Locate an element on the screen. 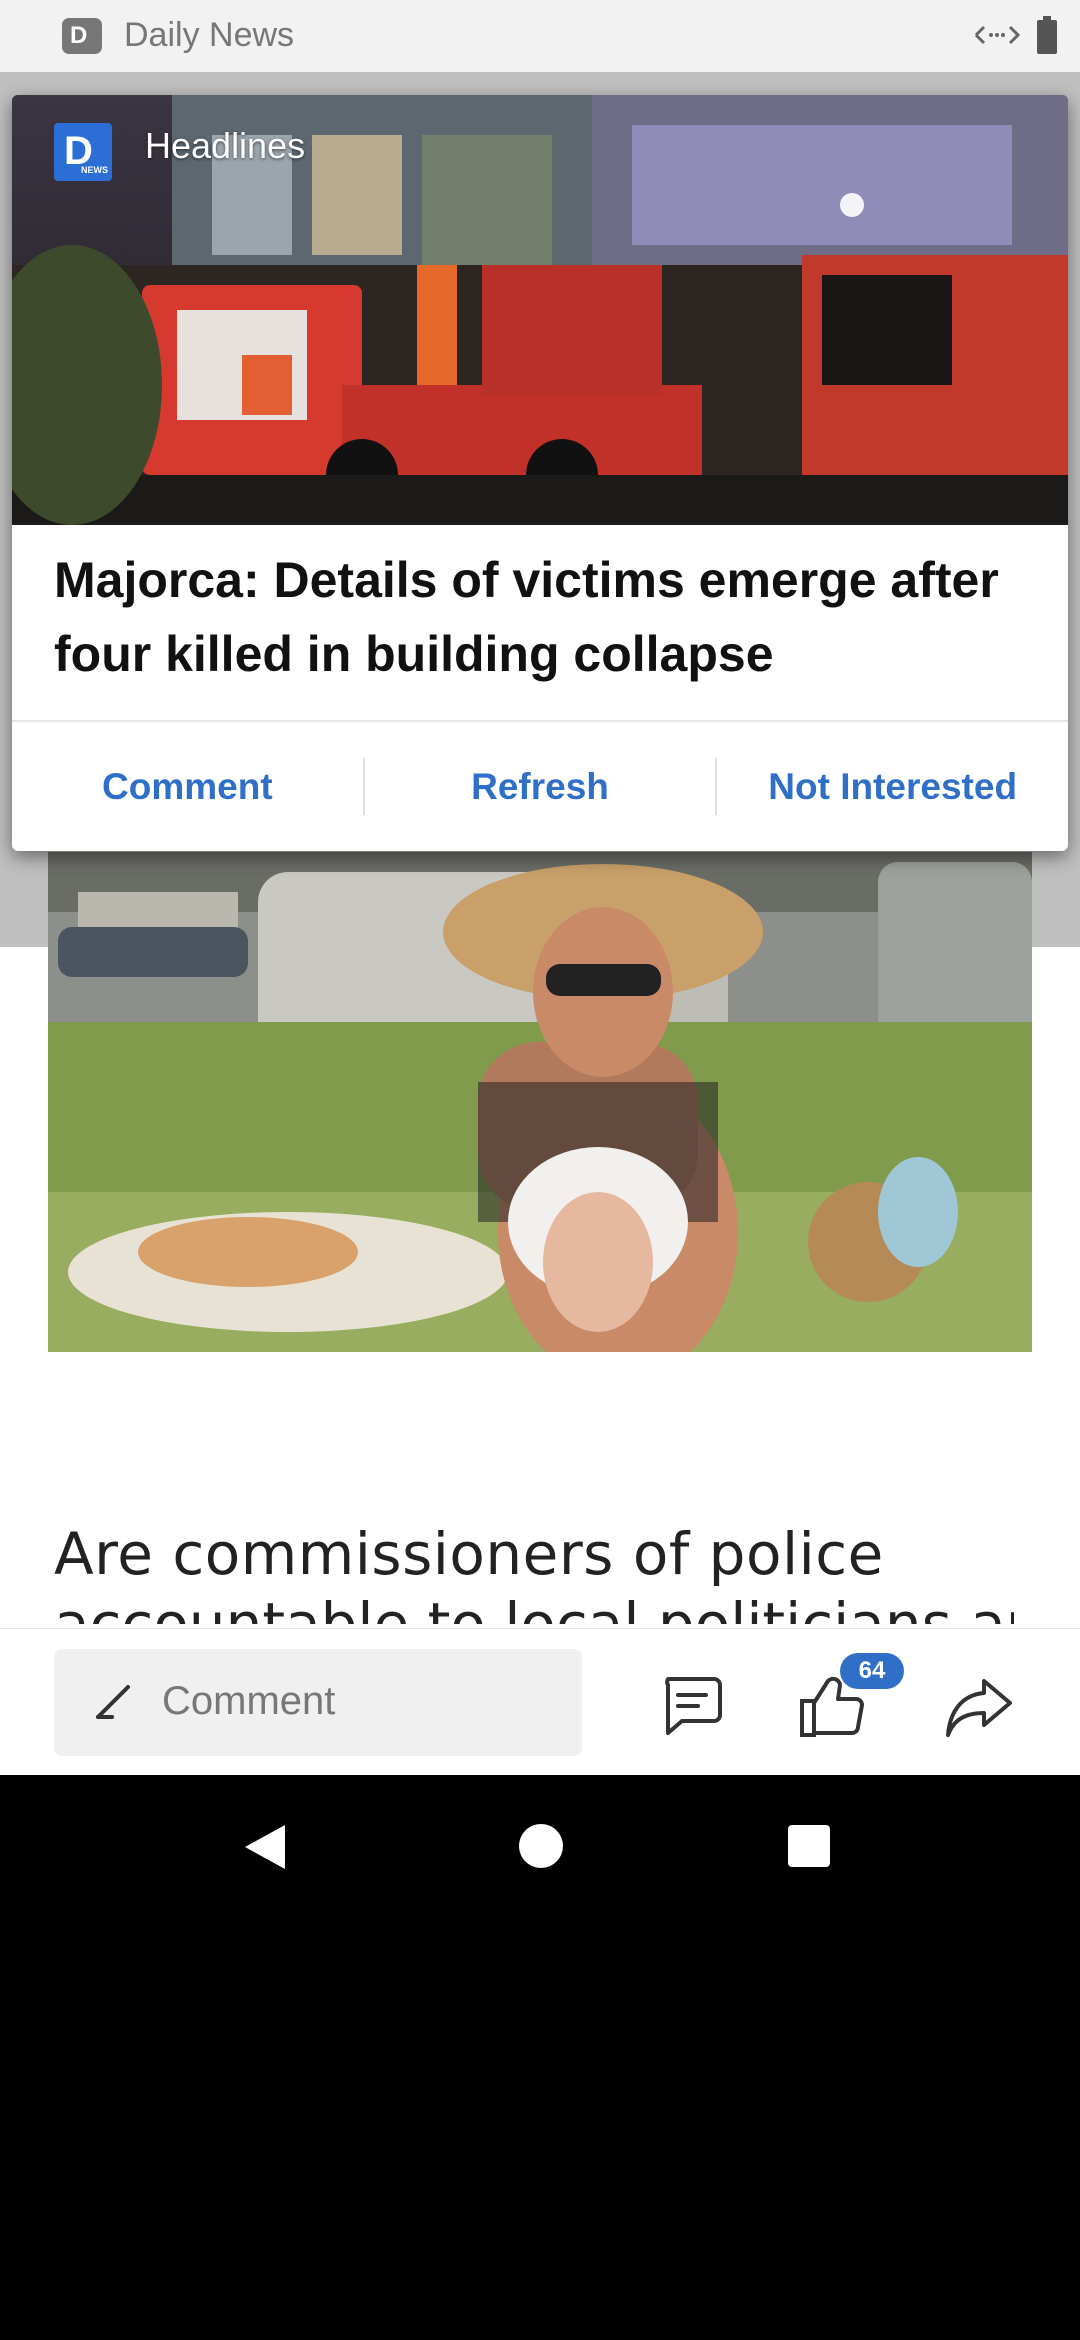 The height and width of the screenshot is (2340, 1080). pencil-icon is located at coordinates (113, 1702).